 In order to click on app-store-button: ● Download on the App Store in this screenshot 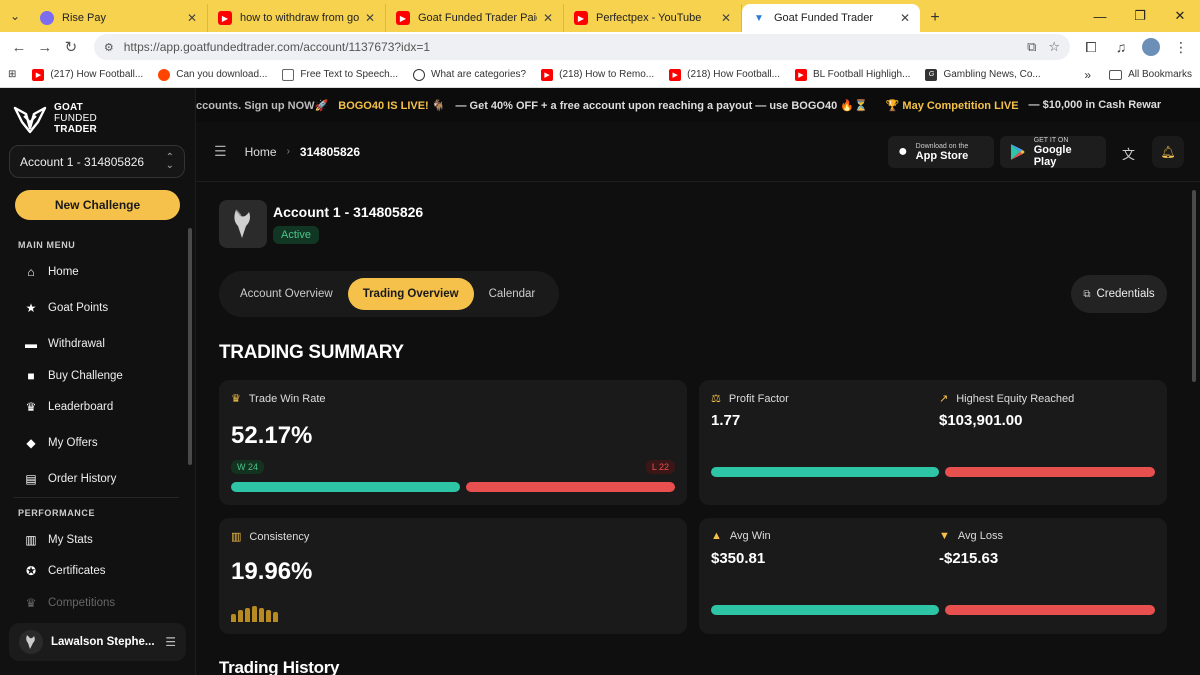, I will do `click(941, 152)`.